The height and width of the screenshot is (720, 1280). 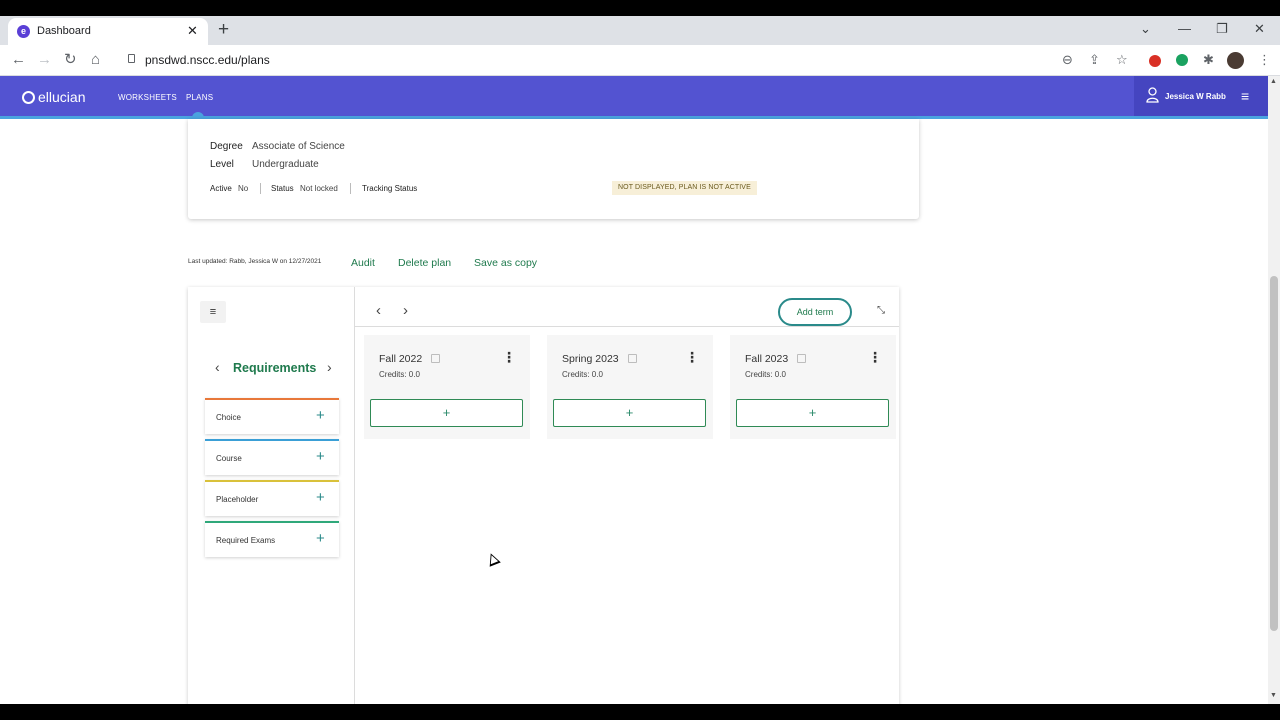 I want to click on tab-title: Dashboard, so click(x=64, y=31).